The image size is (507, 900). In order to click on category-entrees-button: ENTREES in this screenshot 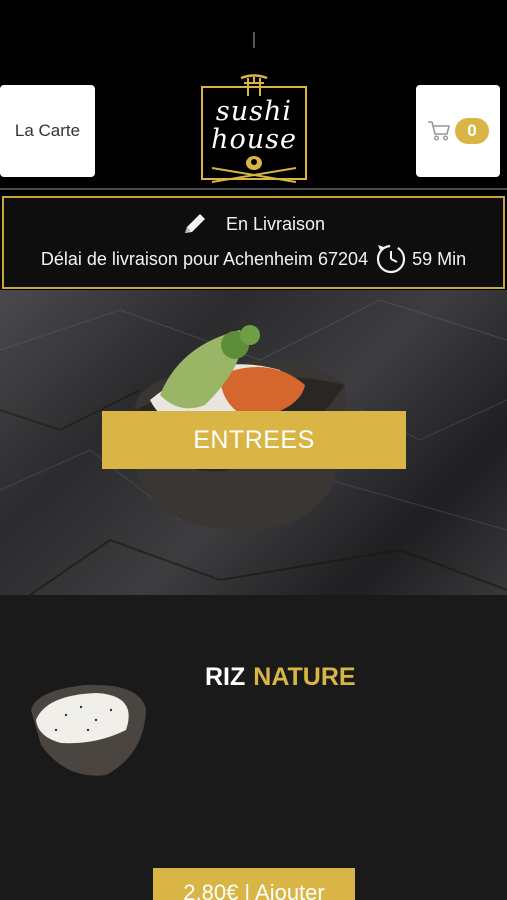, I will do `click(254, 440)`.